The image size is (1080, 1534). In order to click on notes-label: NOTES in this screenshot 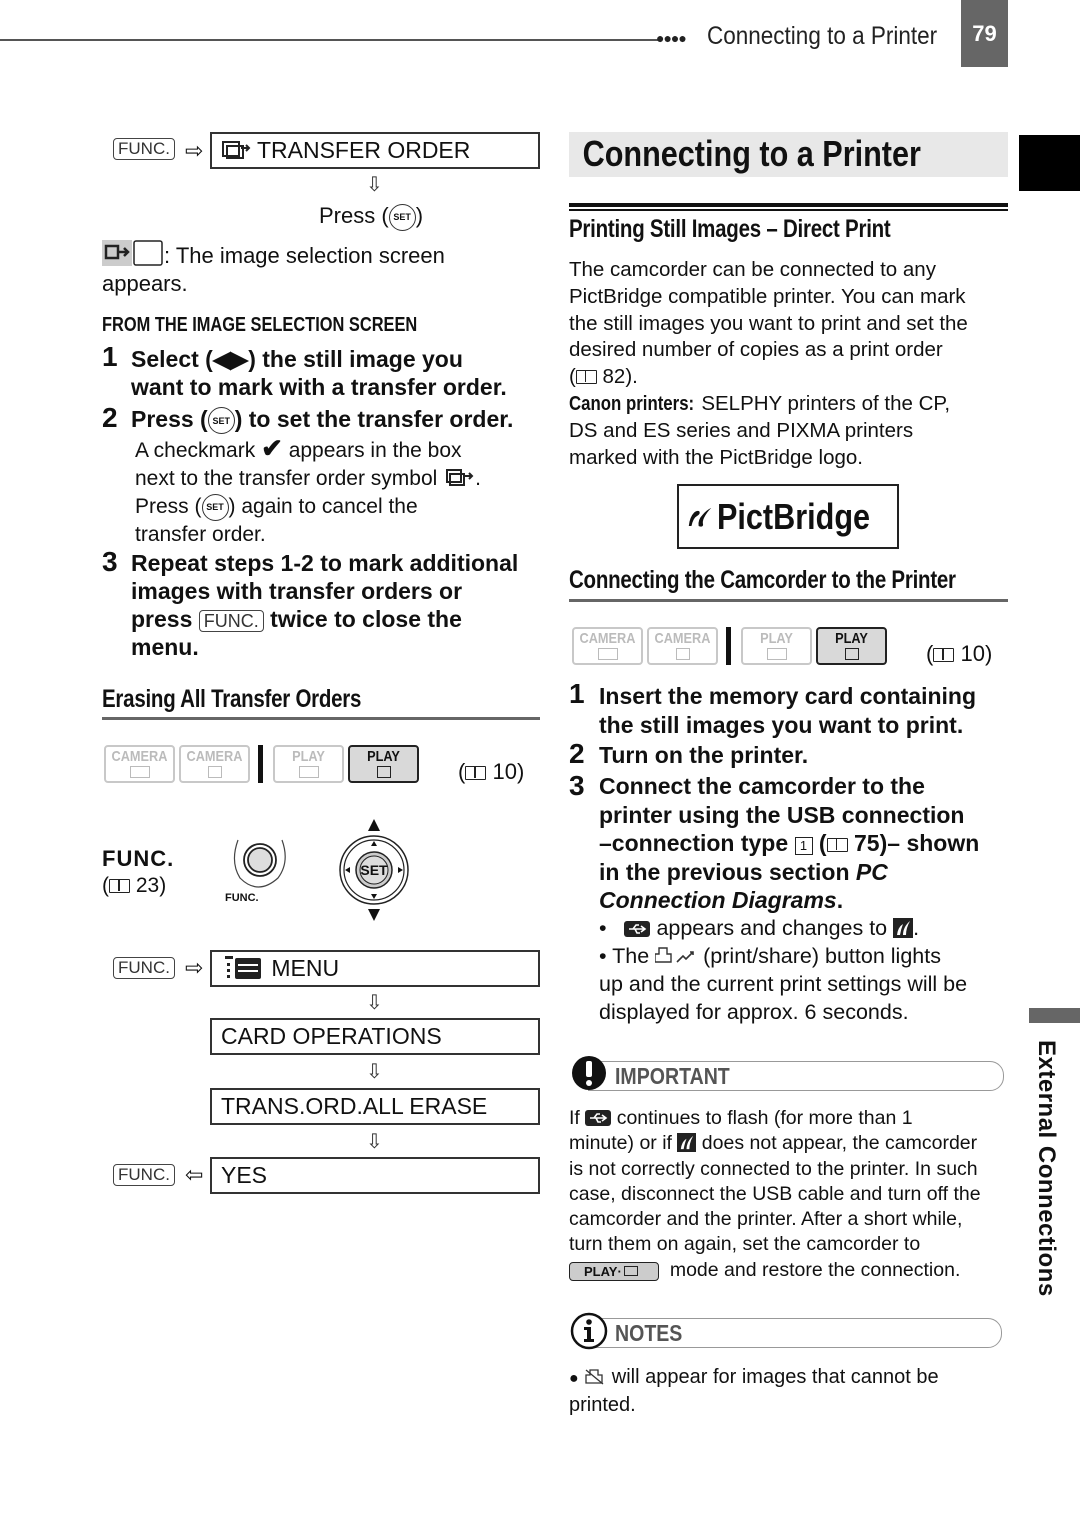, I will do `click(649, 1333)`.